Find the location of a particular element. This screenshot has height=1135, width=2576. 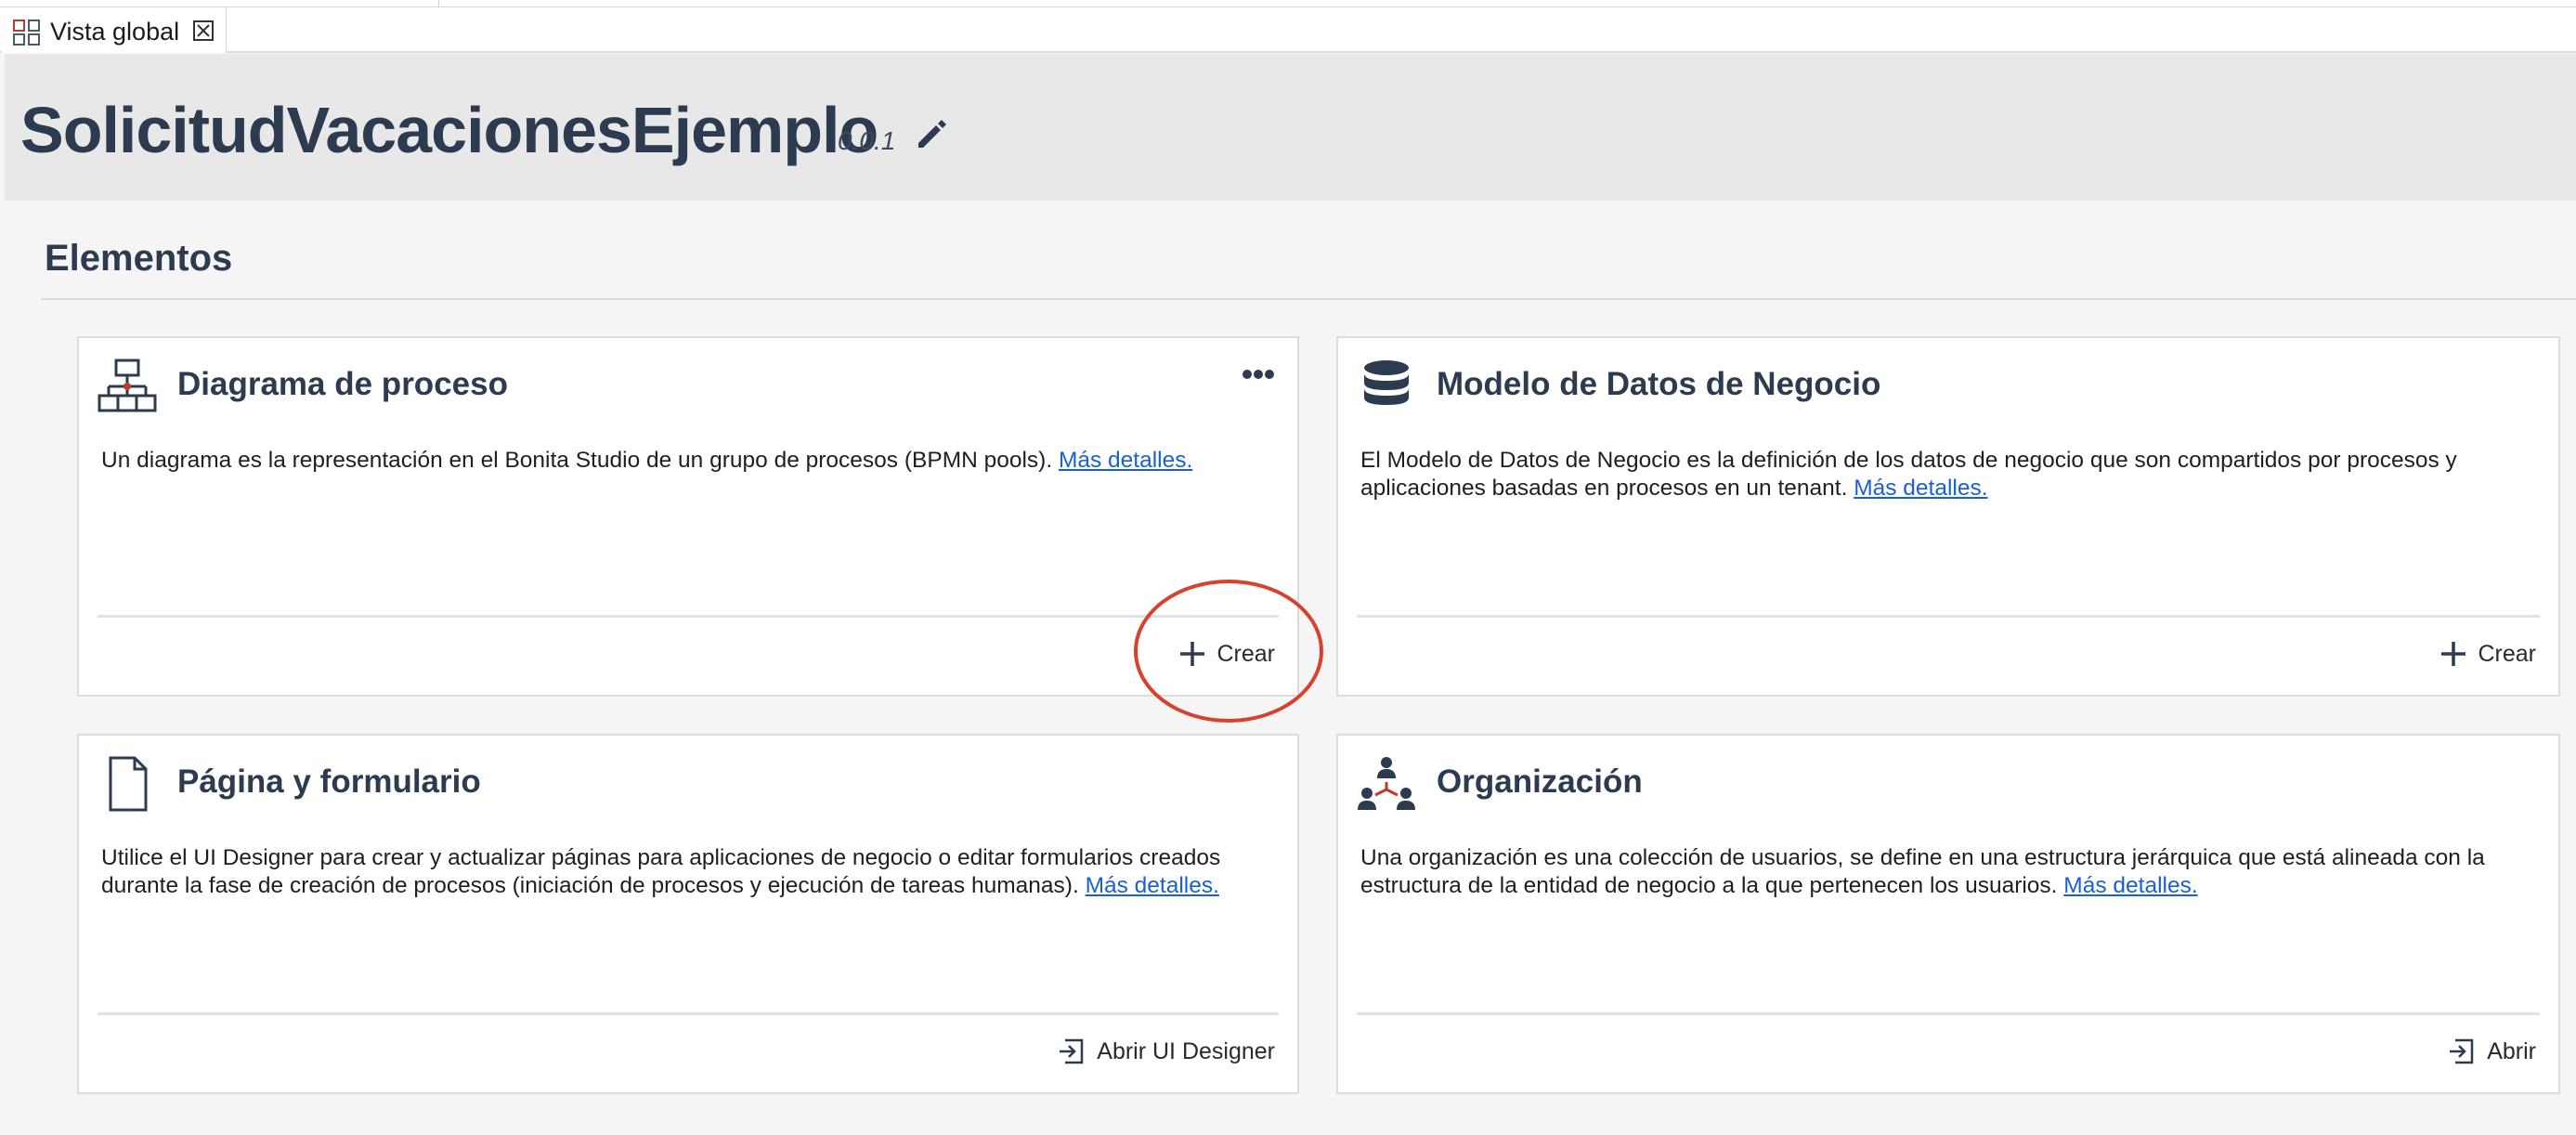

project-version: 0.0.1 is located at coordinates (867, 141).